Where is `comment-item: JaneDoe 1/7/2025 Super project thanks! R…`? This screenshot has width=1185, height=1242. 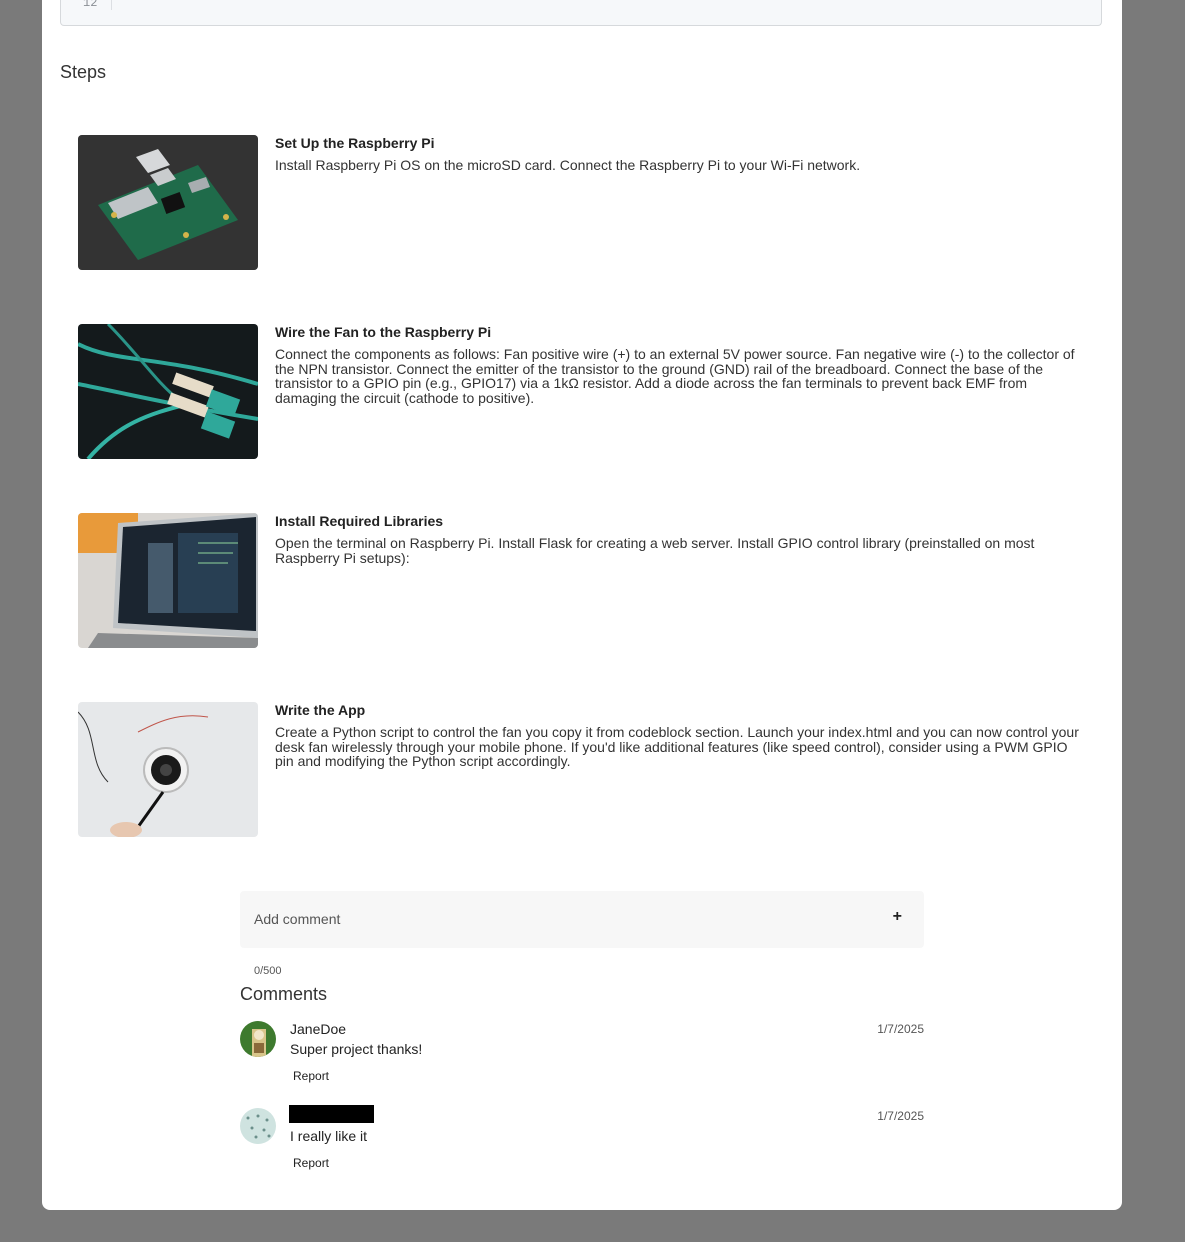
comment-item: JaneDoe 1/7/2025 Super project thanks! R… is located at coordinates (582, 1057).